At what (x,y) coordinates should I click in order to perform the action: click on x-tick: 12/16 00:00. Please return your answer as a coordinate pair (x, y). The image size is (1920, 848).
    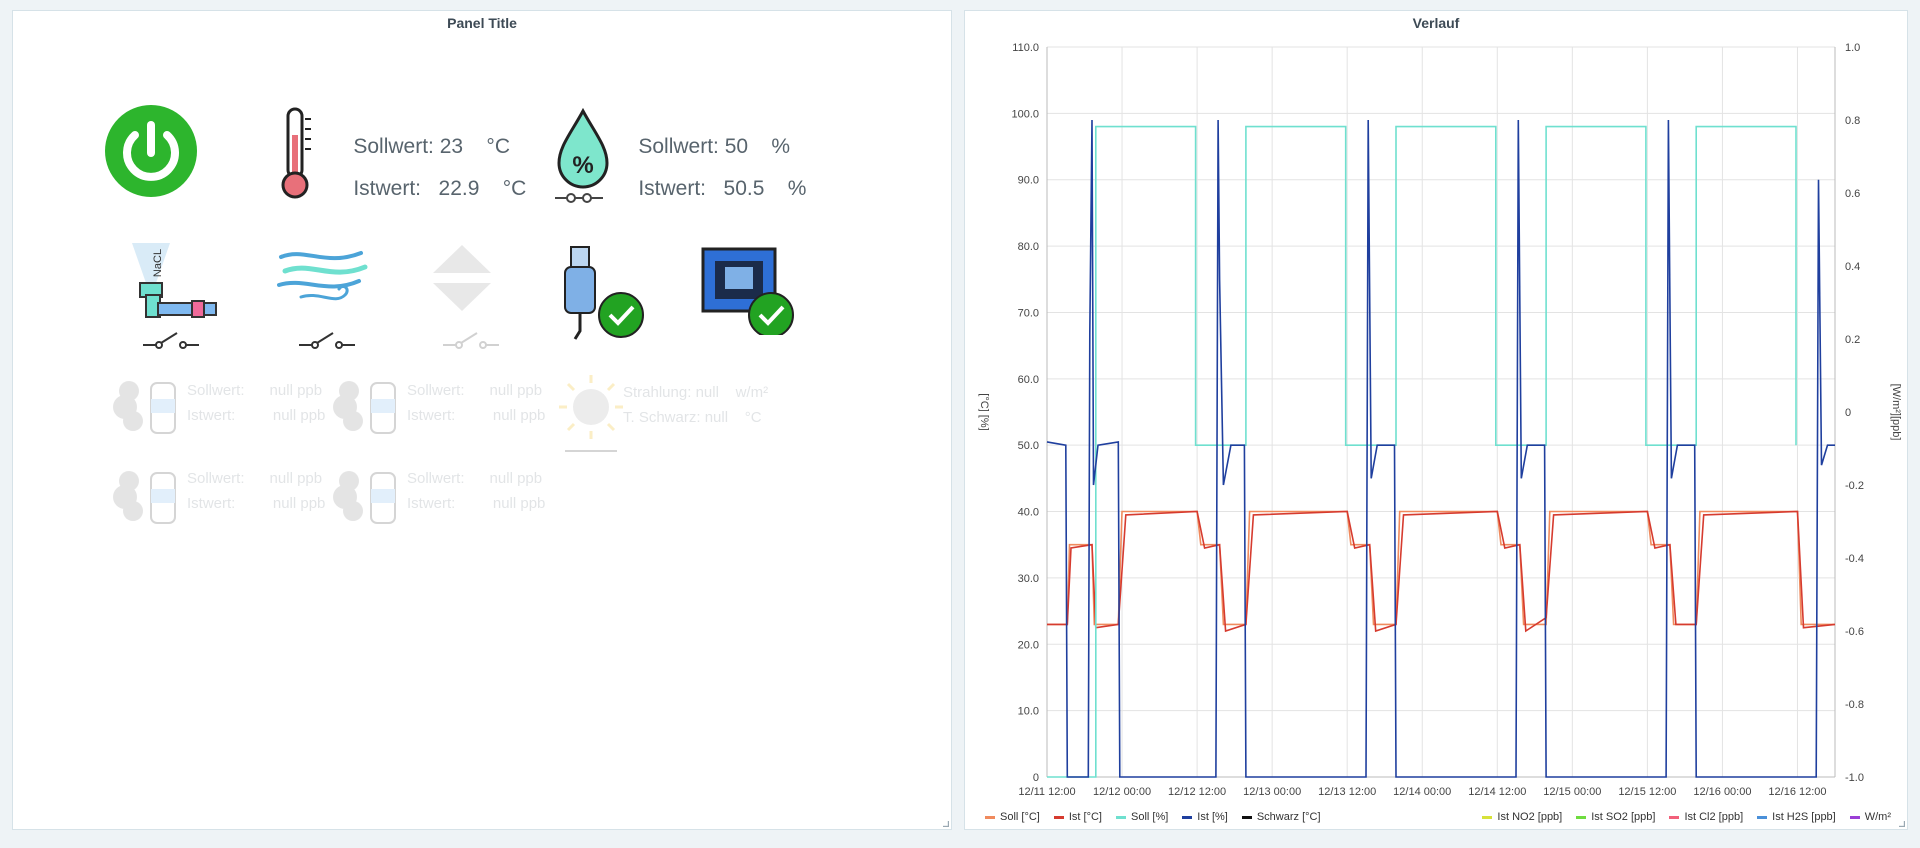
    Looking at the image, I should click on (1722, 792).